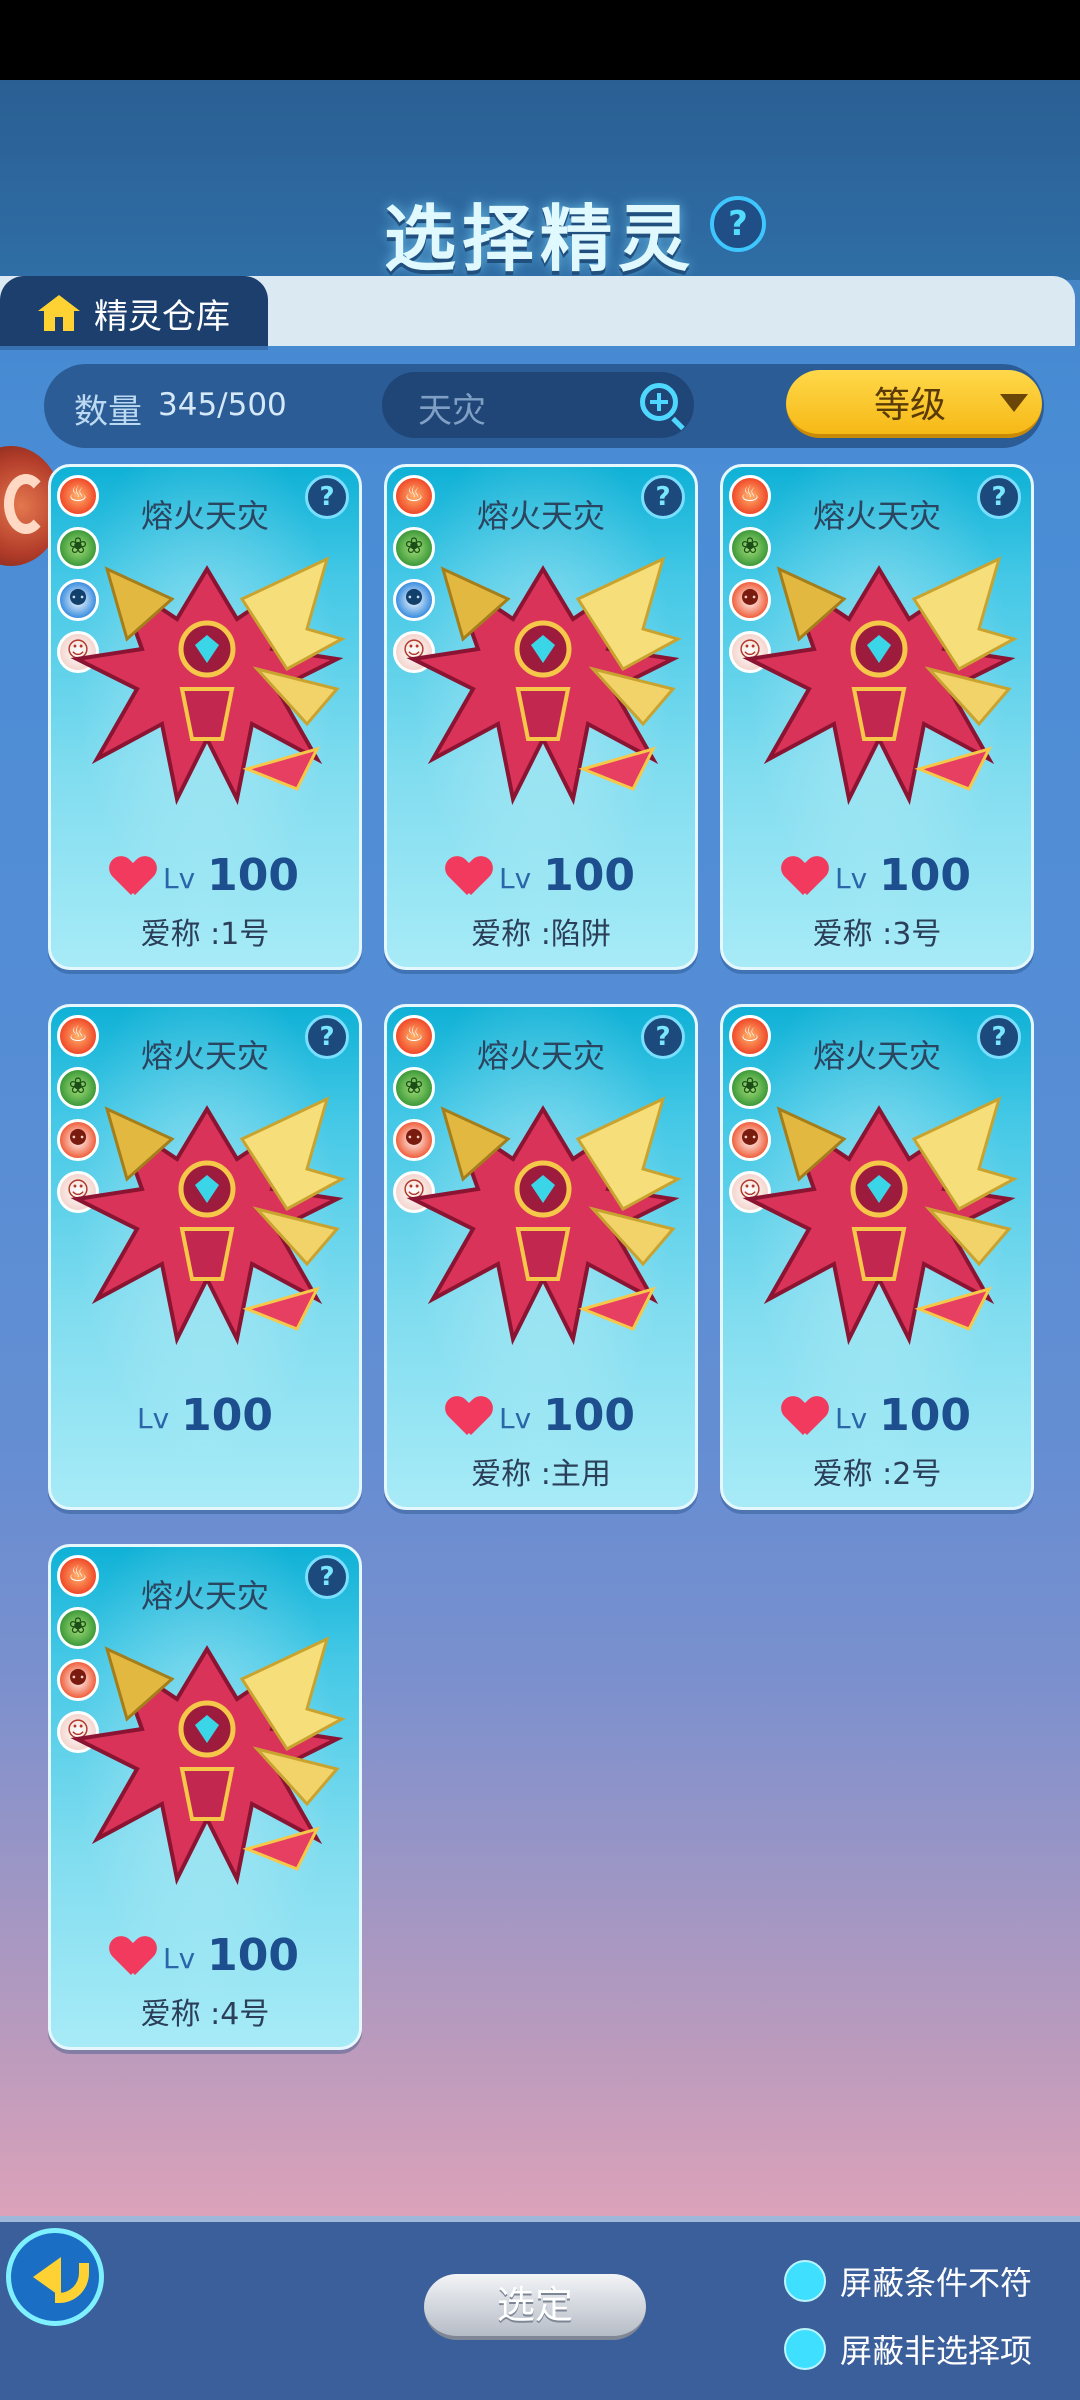 The width and height of the screenshot is (1080, 2400). I want to click on house-icon, so click(59, 313).